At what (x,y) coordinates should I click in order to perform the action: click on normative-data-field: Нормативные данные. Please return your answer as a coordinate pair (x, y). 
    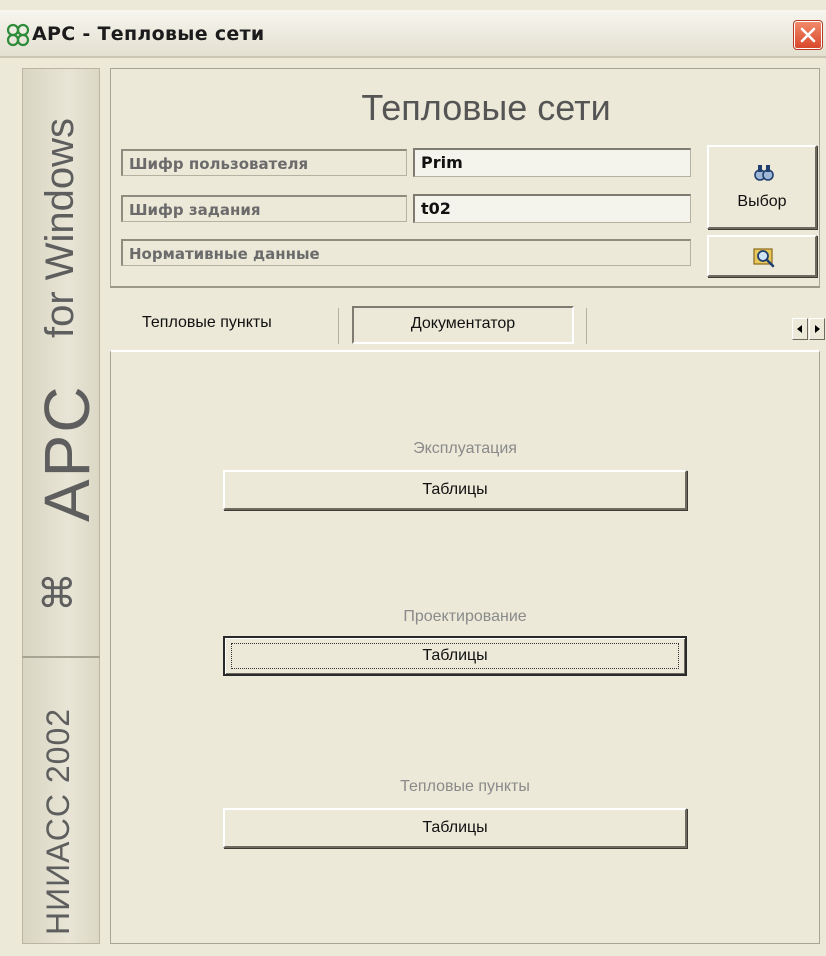
    Looking at the image, I should click on (406, 252).